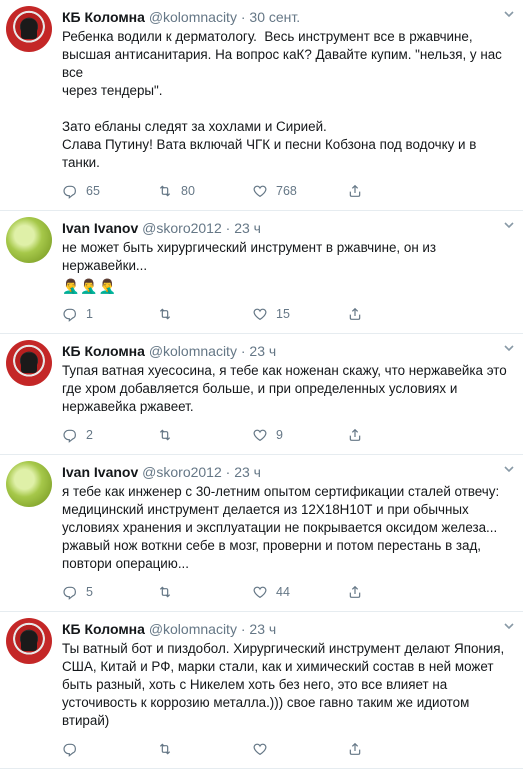  I want to click on reply-count: 1, so click(89, 314).